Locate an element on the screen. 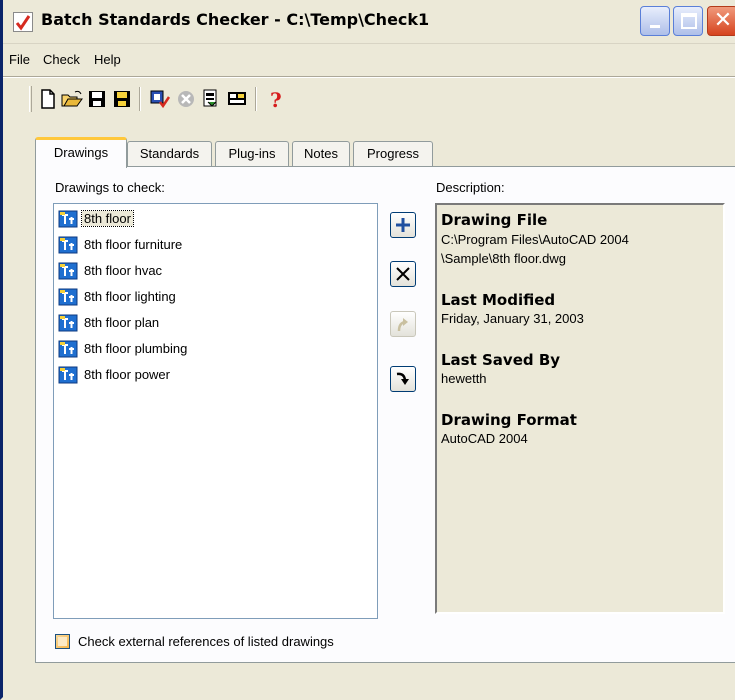 This screenshot has height=700, width=735. last-saved-heading: Last Saved By is located at coordinates (501, 360).